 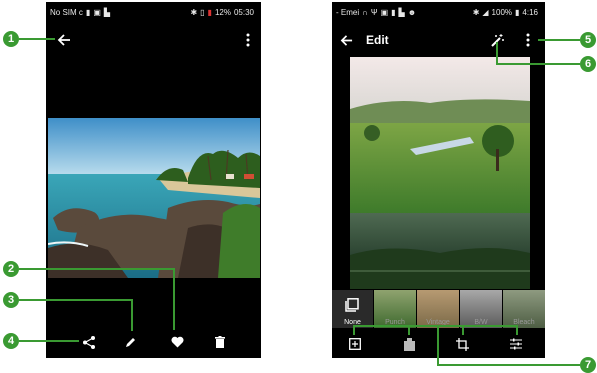 What do you see at coordinates (352, 305) in the screenshot?
I see `no-filter-icon` at bounding box center [352, 305].